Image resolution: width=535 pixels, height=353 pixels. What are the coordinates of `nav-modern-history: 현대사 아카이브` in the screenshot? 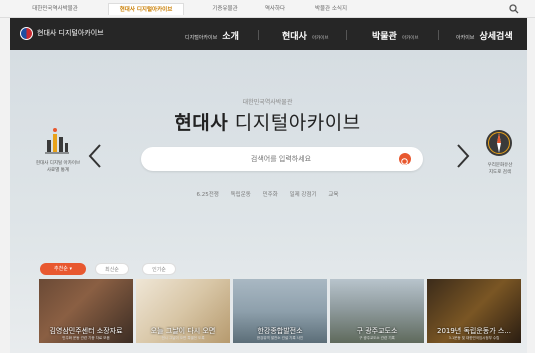 It's located at (305, 36).